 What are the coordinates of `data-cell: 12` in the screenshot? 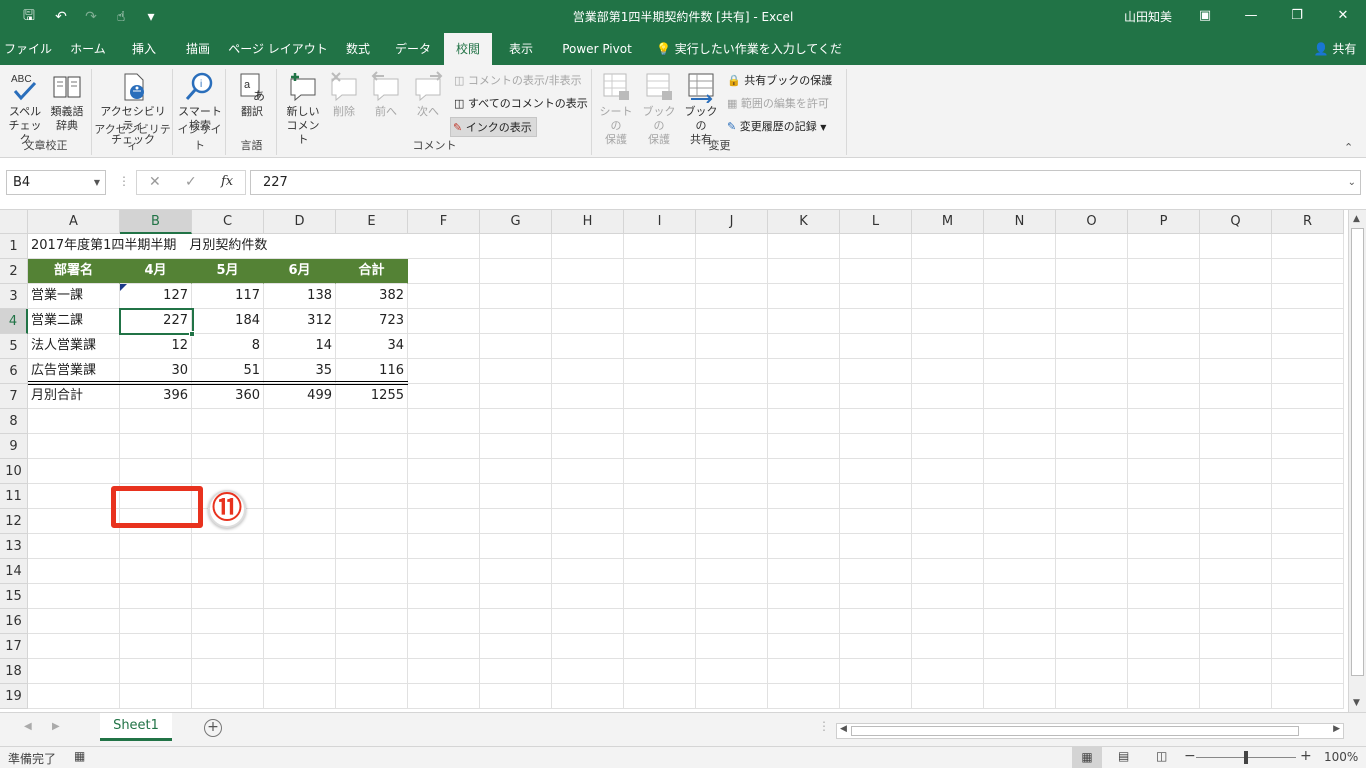 It's located at (156, 346).